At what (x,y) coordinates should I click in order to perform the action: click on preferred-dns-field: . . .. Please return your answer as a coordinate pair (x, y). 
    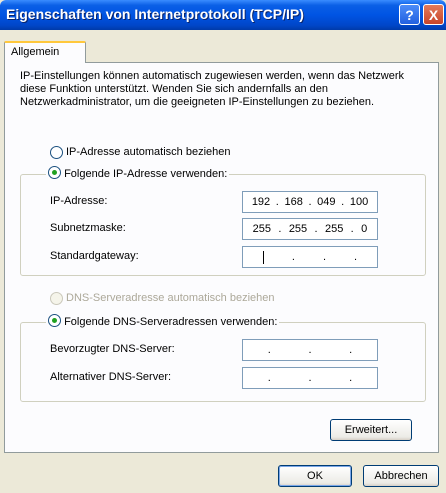
    Looking at the image, I should click on (310, 350).